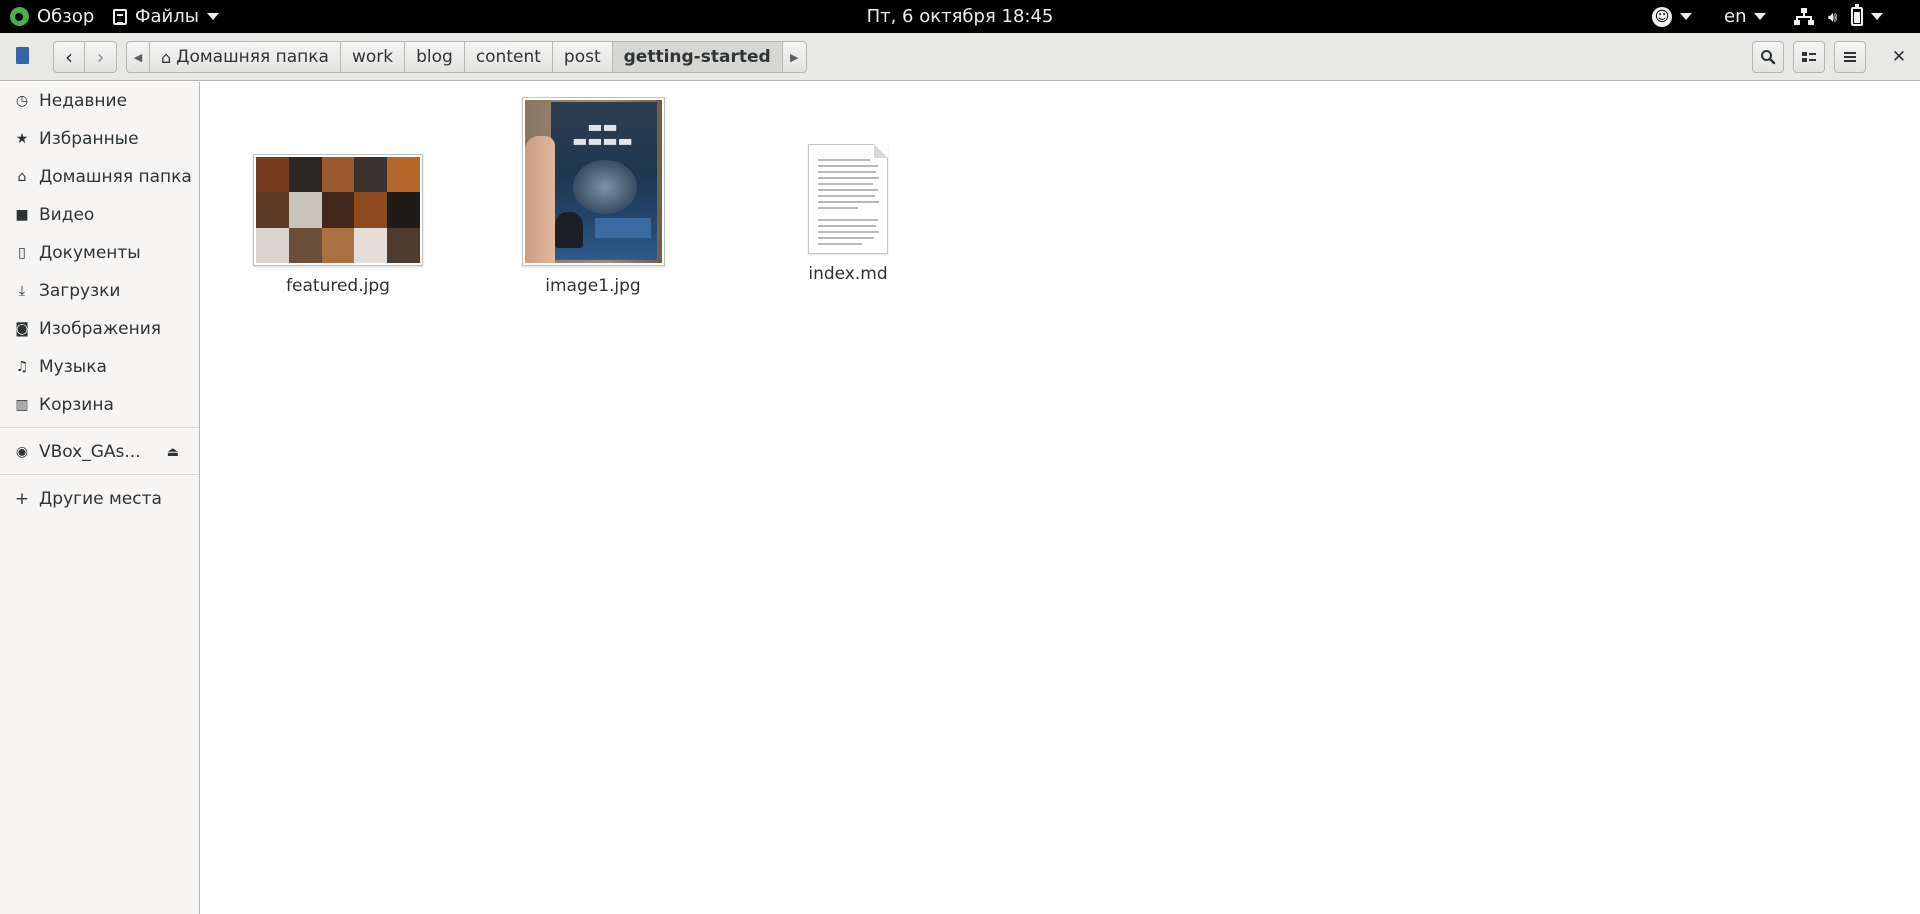  I want to click on accessibility-icon: ☺, so click(1662, 16).